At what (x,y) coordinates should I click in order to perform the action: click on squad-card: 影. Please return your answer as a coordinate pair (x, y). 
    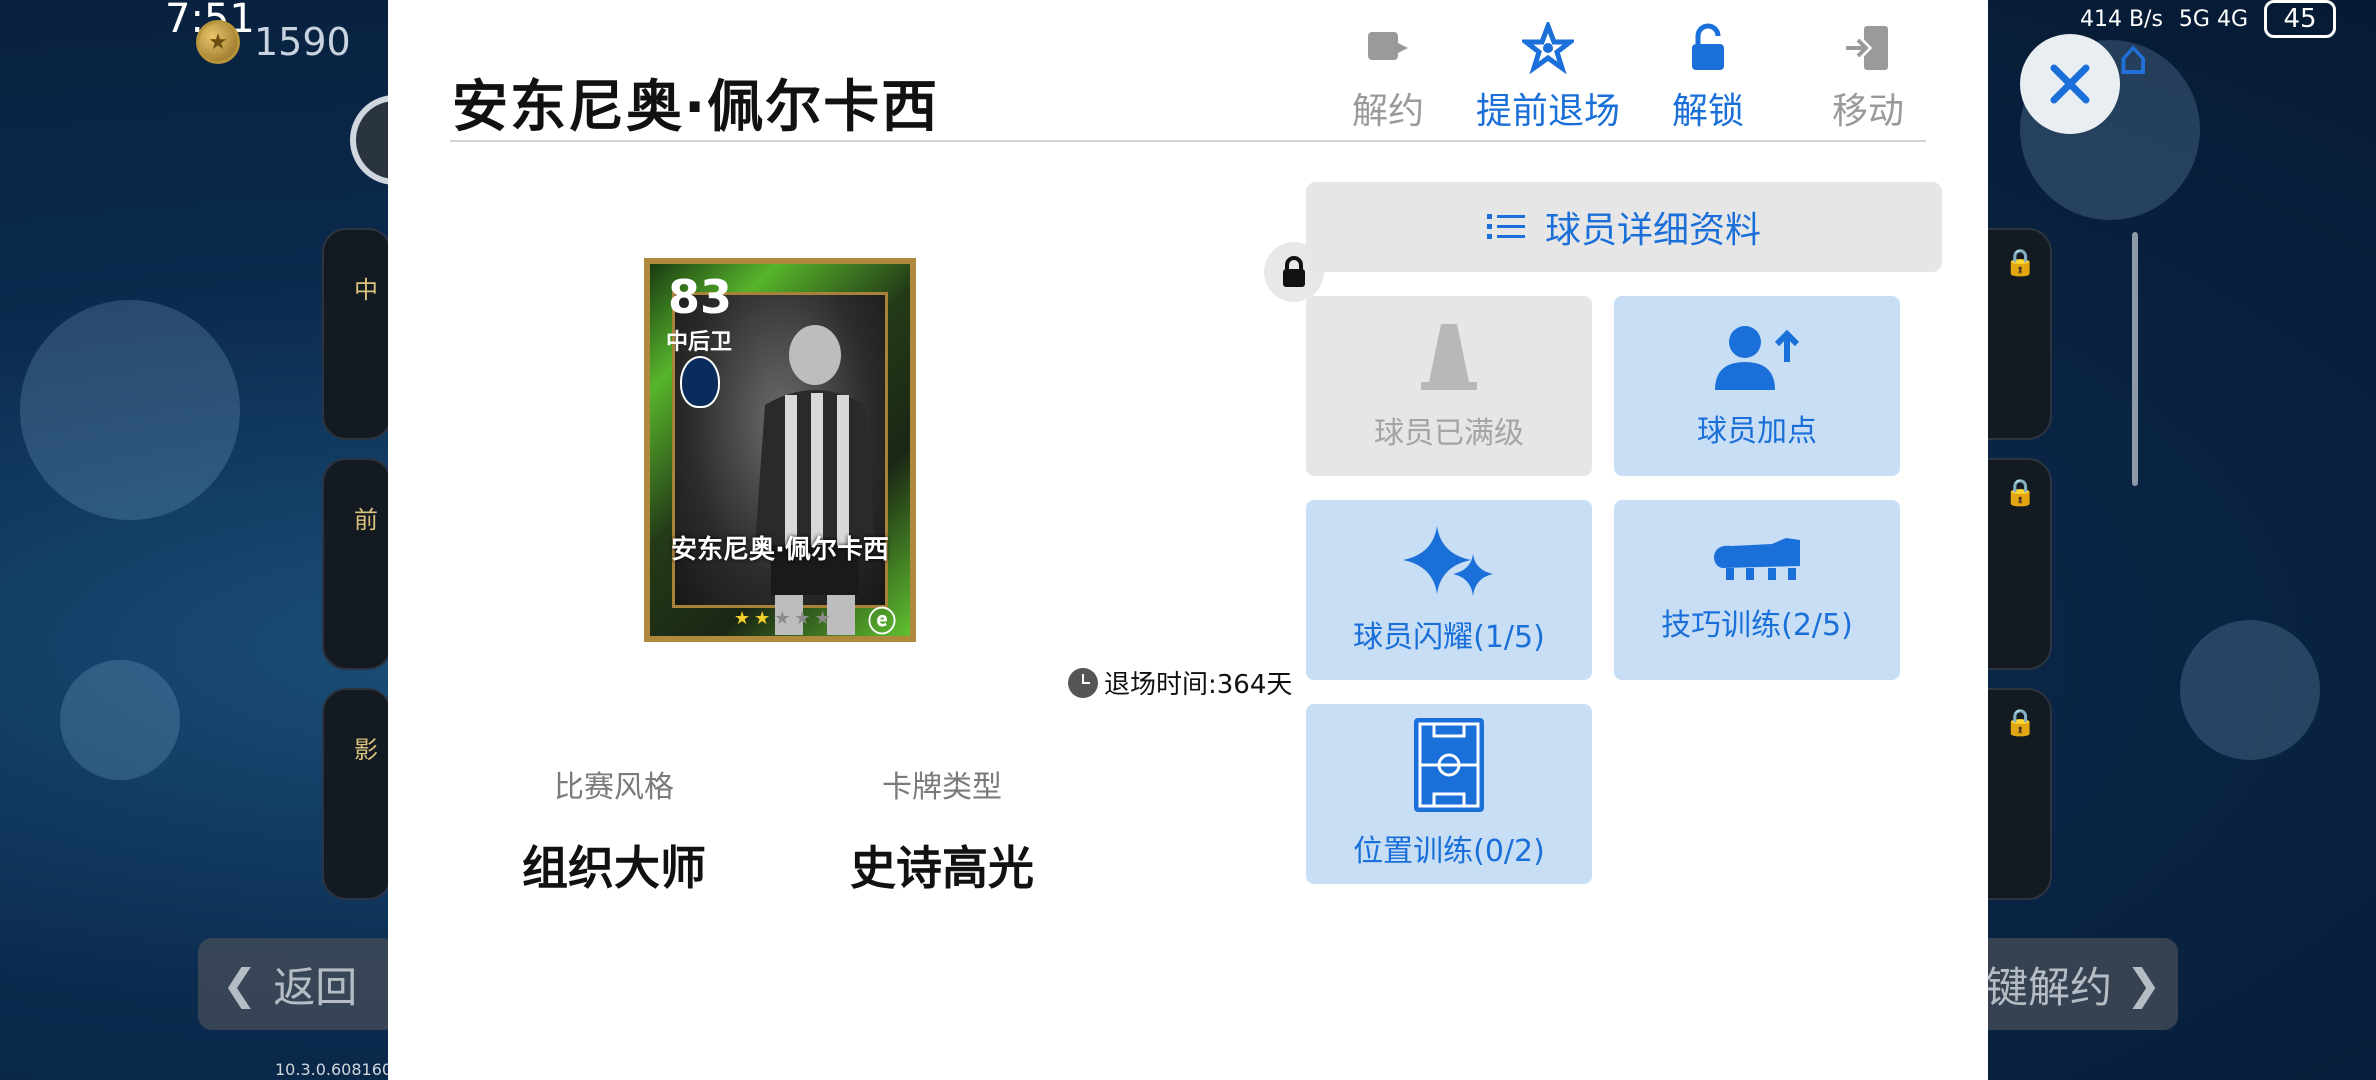
    Looking at the image, I should click on (357, 794).